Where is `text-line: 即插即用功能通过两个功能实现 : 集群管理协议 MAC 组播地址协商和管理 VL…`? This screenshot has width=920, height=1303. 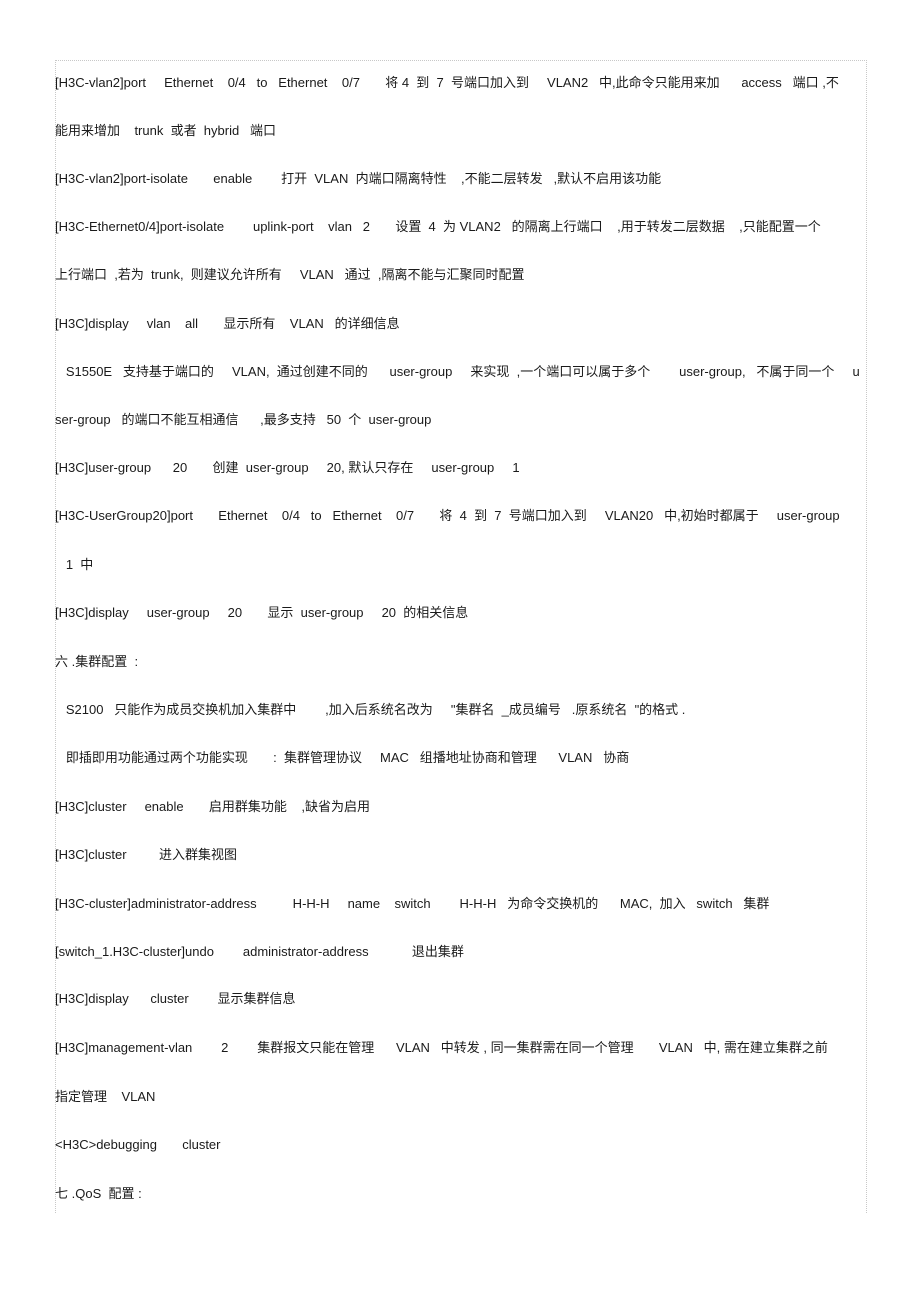
text-line: 即插即用功能通过两个功能实现 : 集群管理协议 MAC 组播地址协商和管理 VL… is located at coordinates (342, 757).